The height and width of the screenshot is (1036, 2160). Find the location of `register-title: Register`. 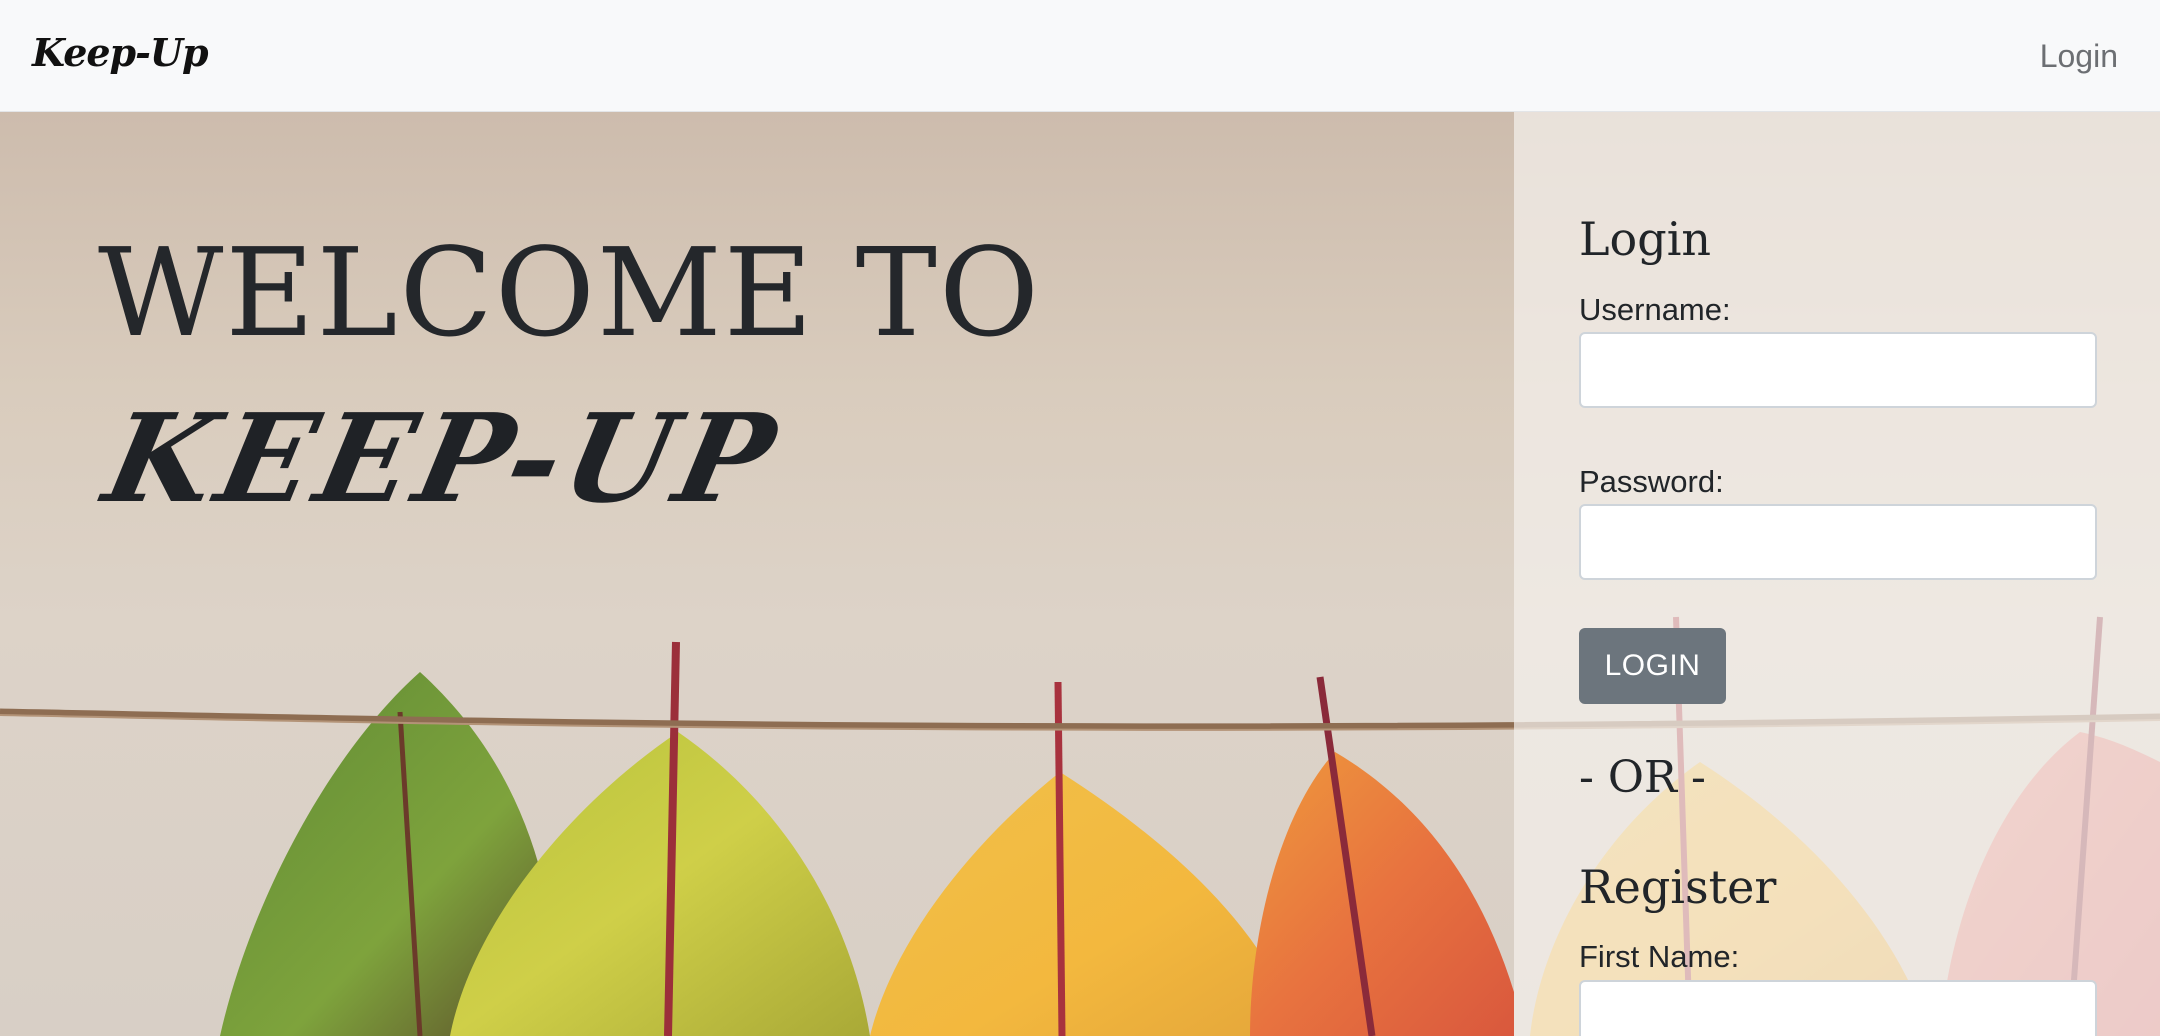

register-title: Register is located at coordinates (1678, 887).